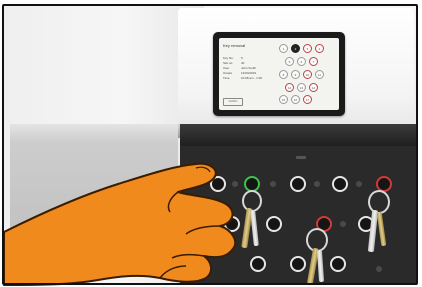  I want to click on slot-button: 13, so click(301, 87).